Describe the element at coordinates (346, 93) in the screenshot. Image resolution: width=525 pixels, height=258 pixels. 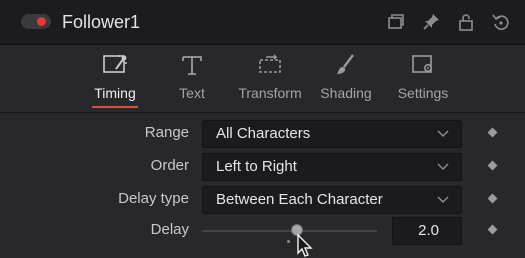
I see `tab-label: Shading` at that location.